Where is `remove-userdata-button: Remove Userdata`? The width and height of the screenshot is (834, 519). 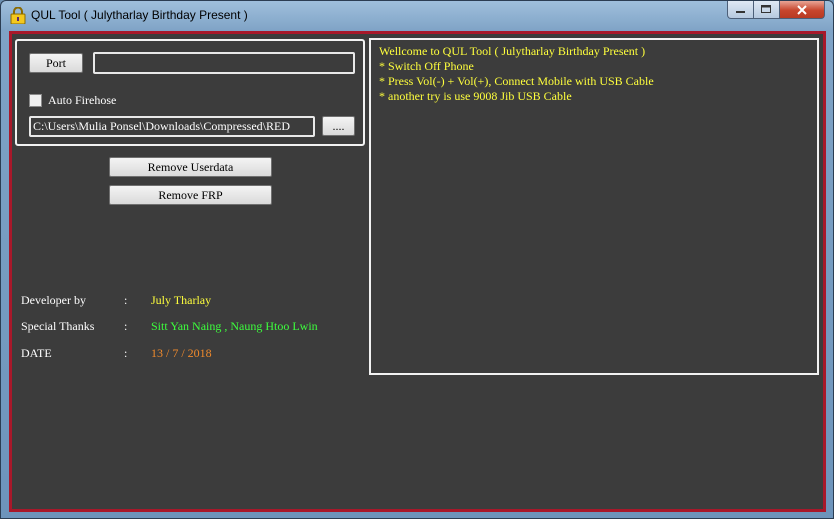
remove-userdata-button: Remove Userdata is located at coordinates (190, 167).